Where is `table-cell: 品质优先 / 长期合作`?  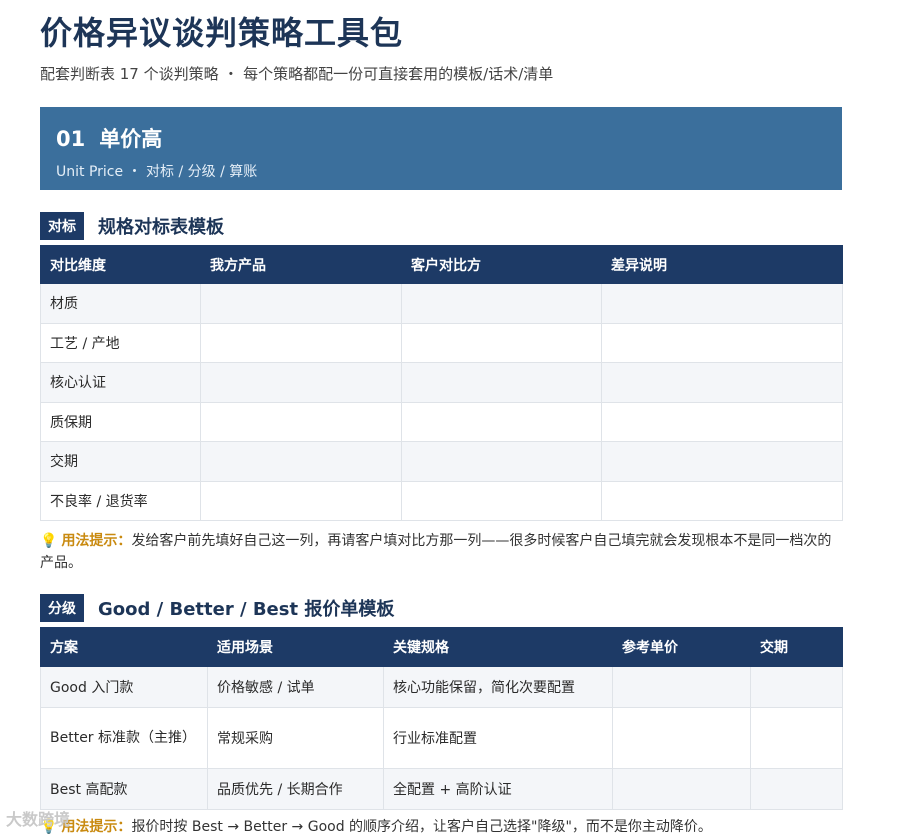
table-cell: 品质优先 / 长期合作 is located at coordinates (295, 789).